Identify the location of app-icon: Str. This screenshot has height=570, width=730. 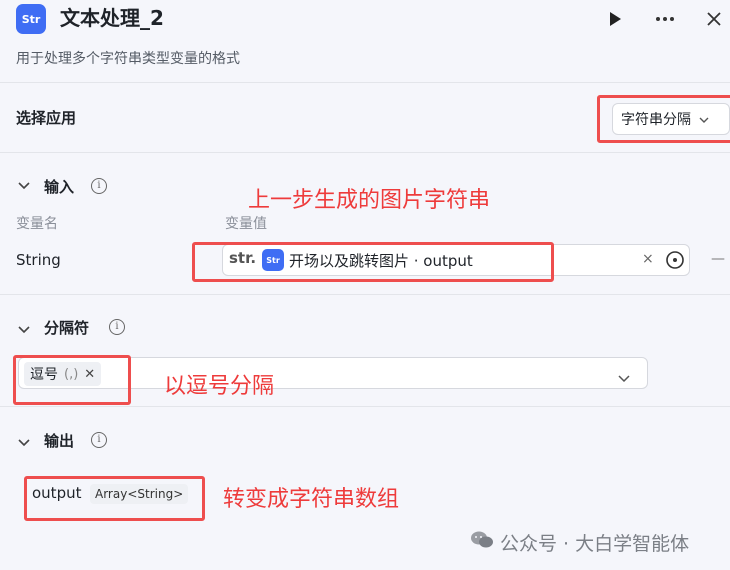
(31, 19).